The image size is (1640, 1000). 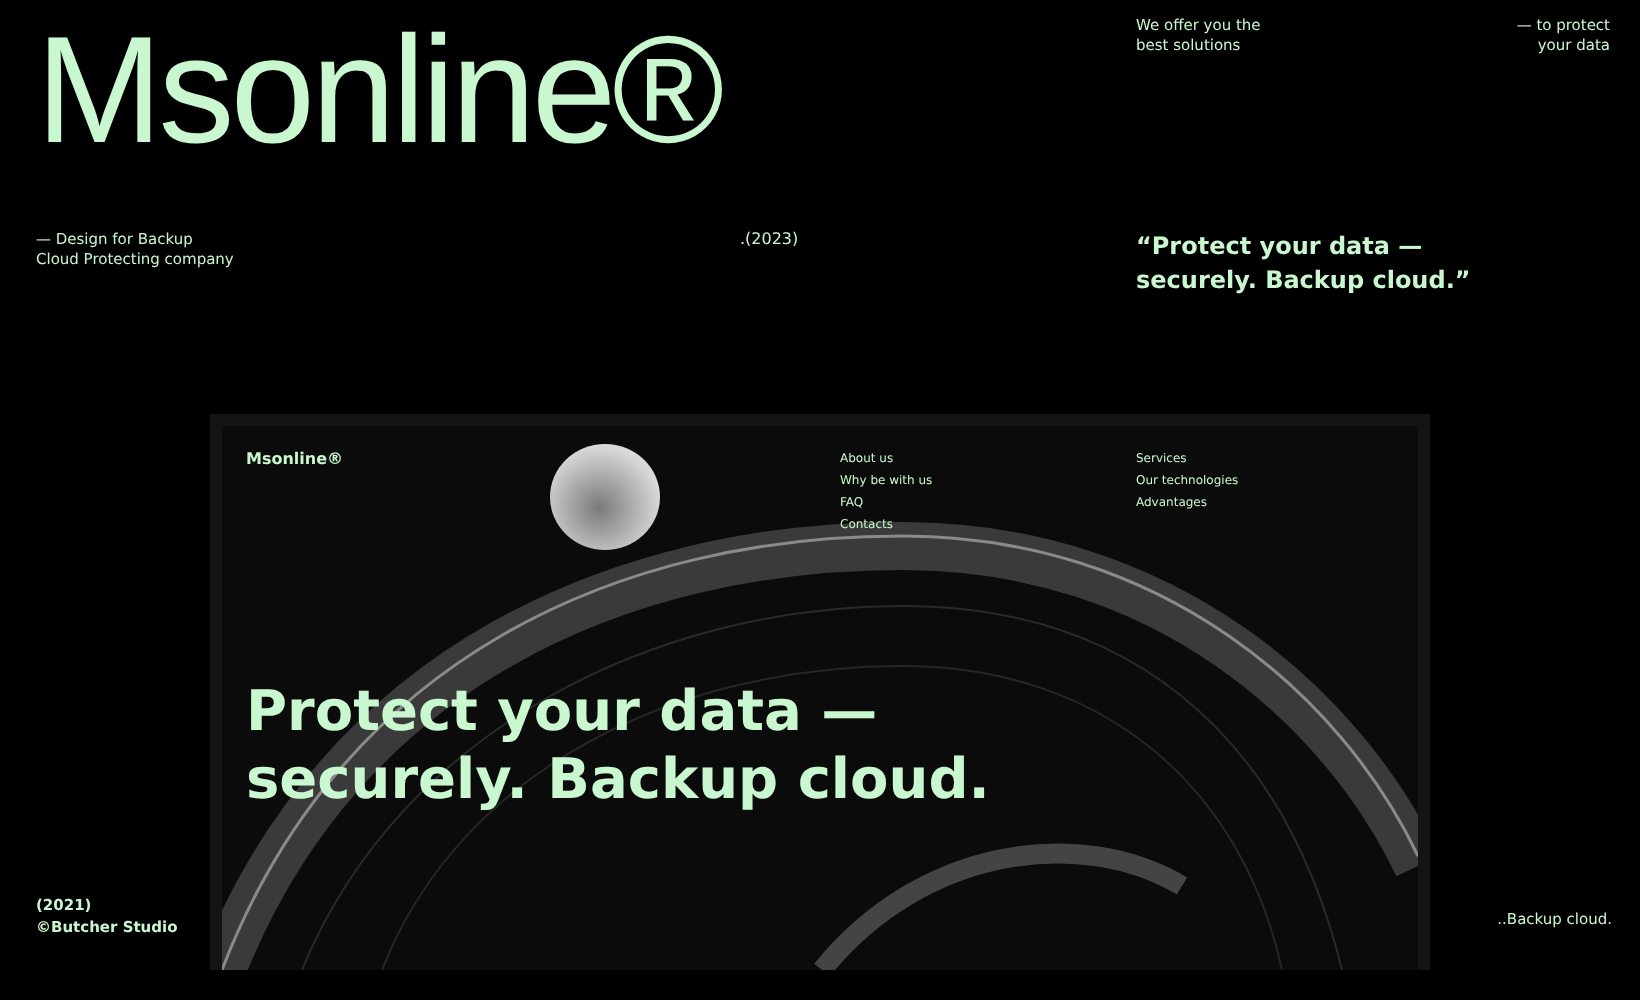 What do you see at coordinates (619, 746) in the screenshot?
I see `headline: Protect your data — securely. Backup cloud.` at bounding box center [619, 746].